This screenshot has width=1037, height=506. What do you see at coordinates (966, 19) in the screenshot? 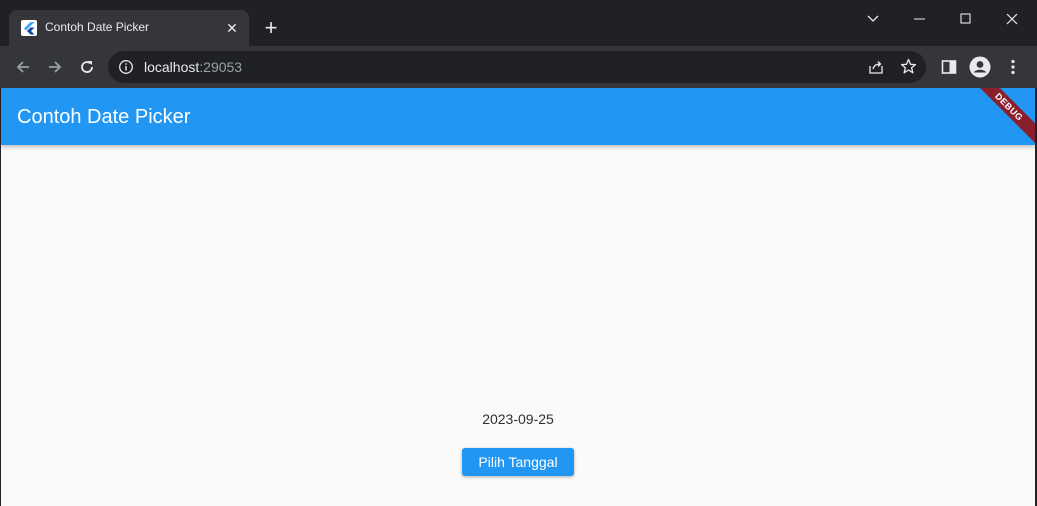
I see `maximize-icon` at bounding box center [966, 19].